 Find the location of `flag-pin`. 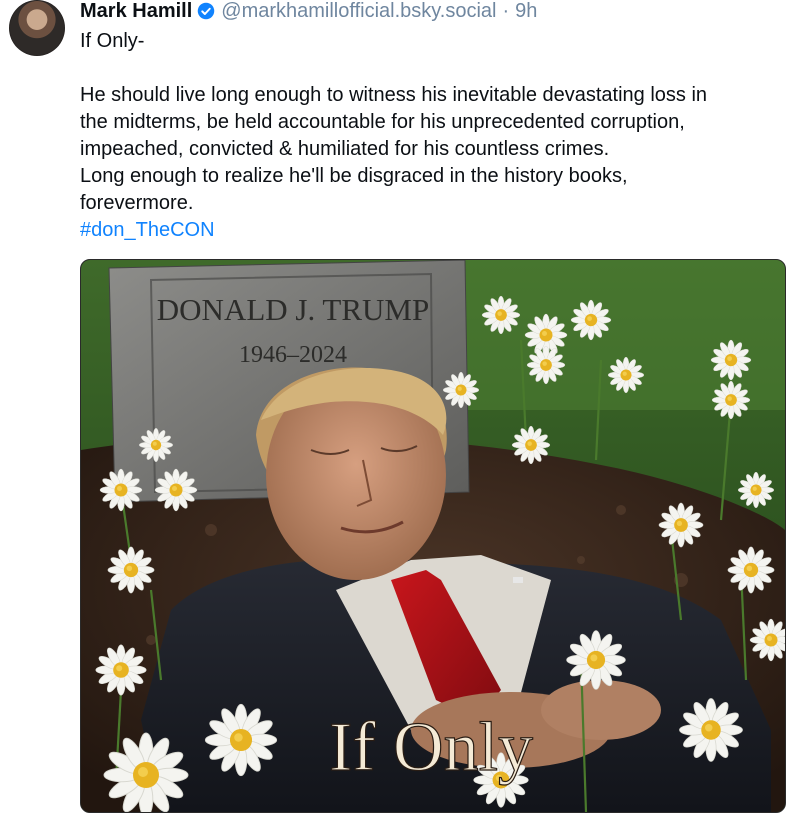

flag-pin is located at coordinates (518, 580).